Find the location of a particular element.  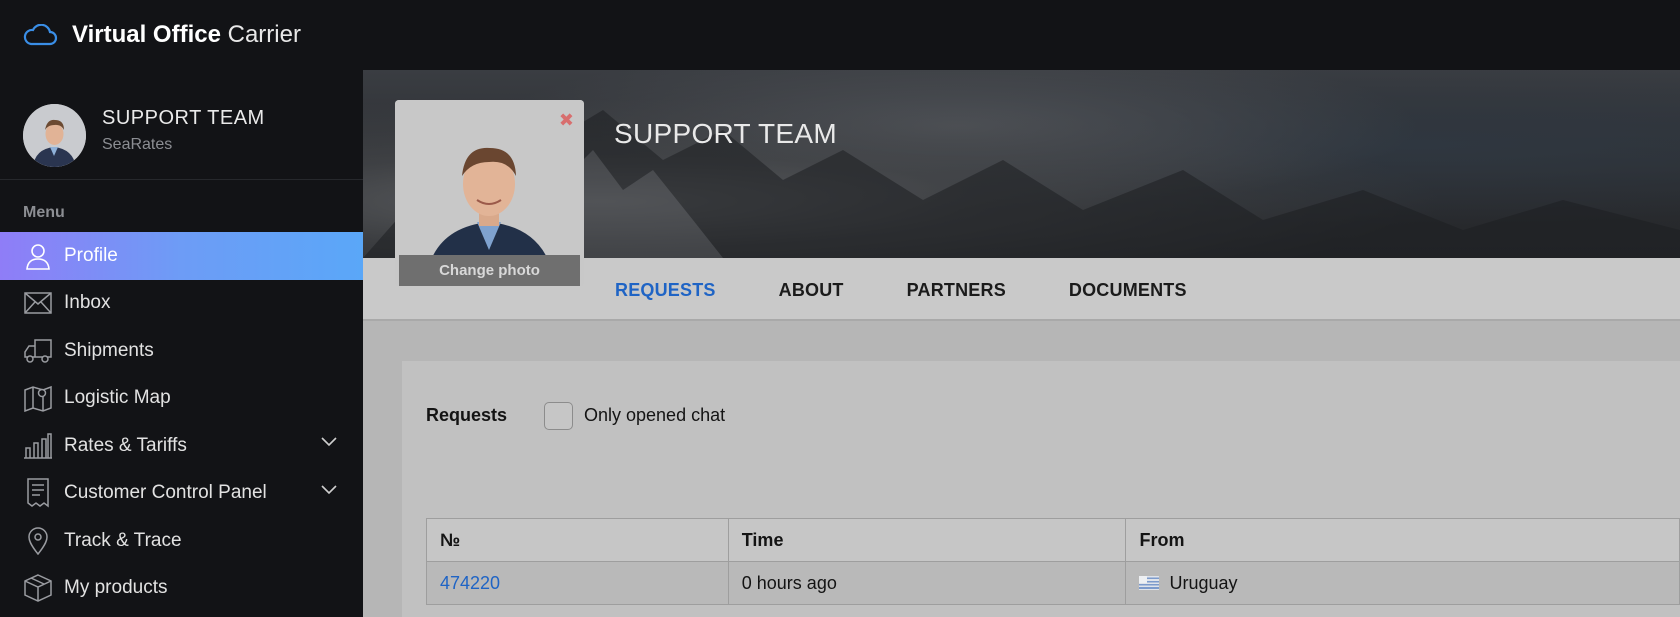

receipt-icon is located at coordinates (38, 493).